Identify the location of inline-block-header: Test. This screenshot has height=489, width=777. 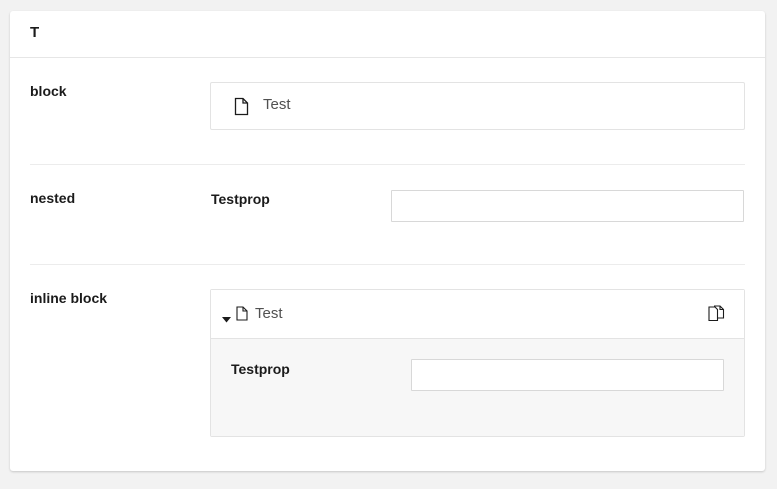
(477, 314).